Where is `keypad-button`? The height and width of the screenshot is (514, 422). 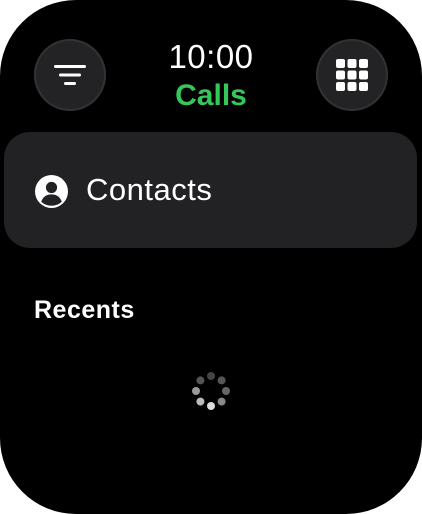 keypad-button is located at coordinates (352, 75).